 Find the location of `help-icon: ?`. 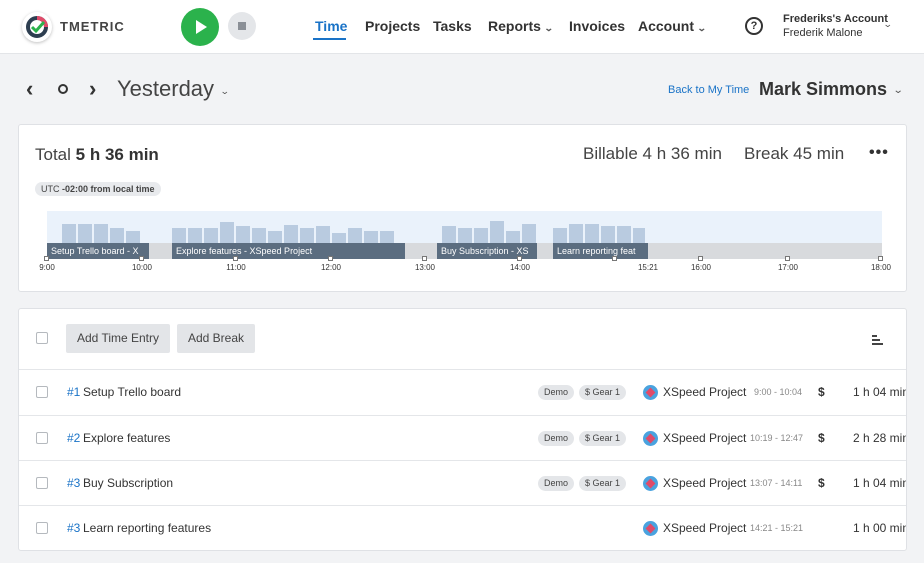

help-icon: ? is located at coordinates (754, 26).